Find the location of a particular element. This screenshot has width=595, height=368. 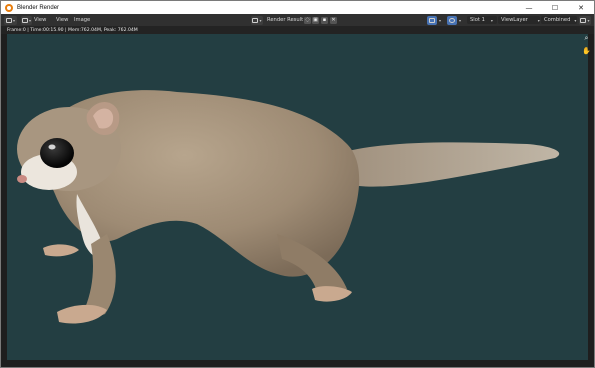

squirrel-nose is located at coordinates (22, 179).